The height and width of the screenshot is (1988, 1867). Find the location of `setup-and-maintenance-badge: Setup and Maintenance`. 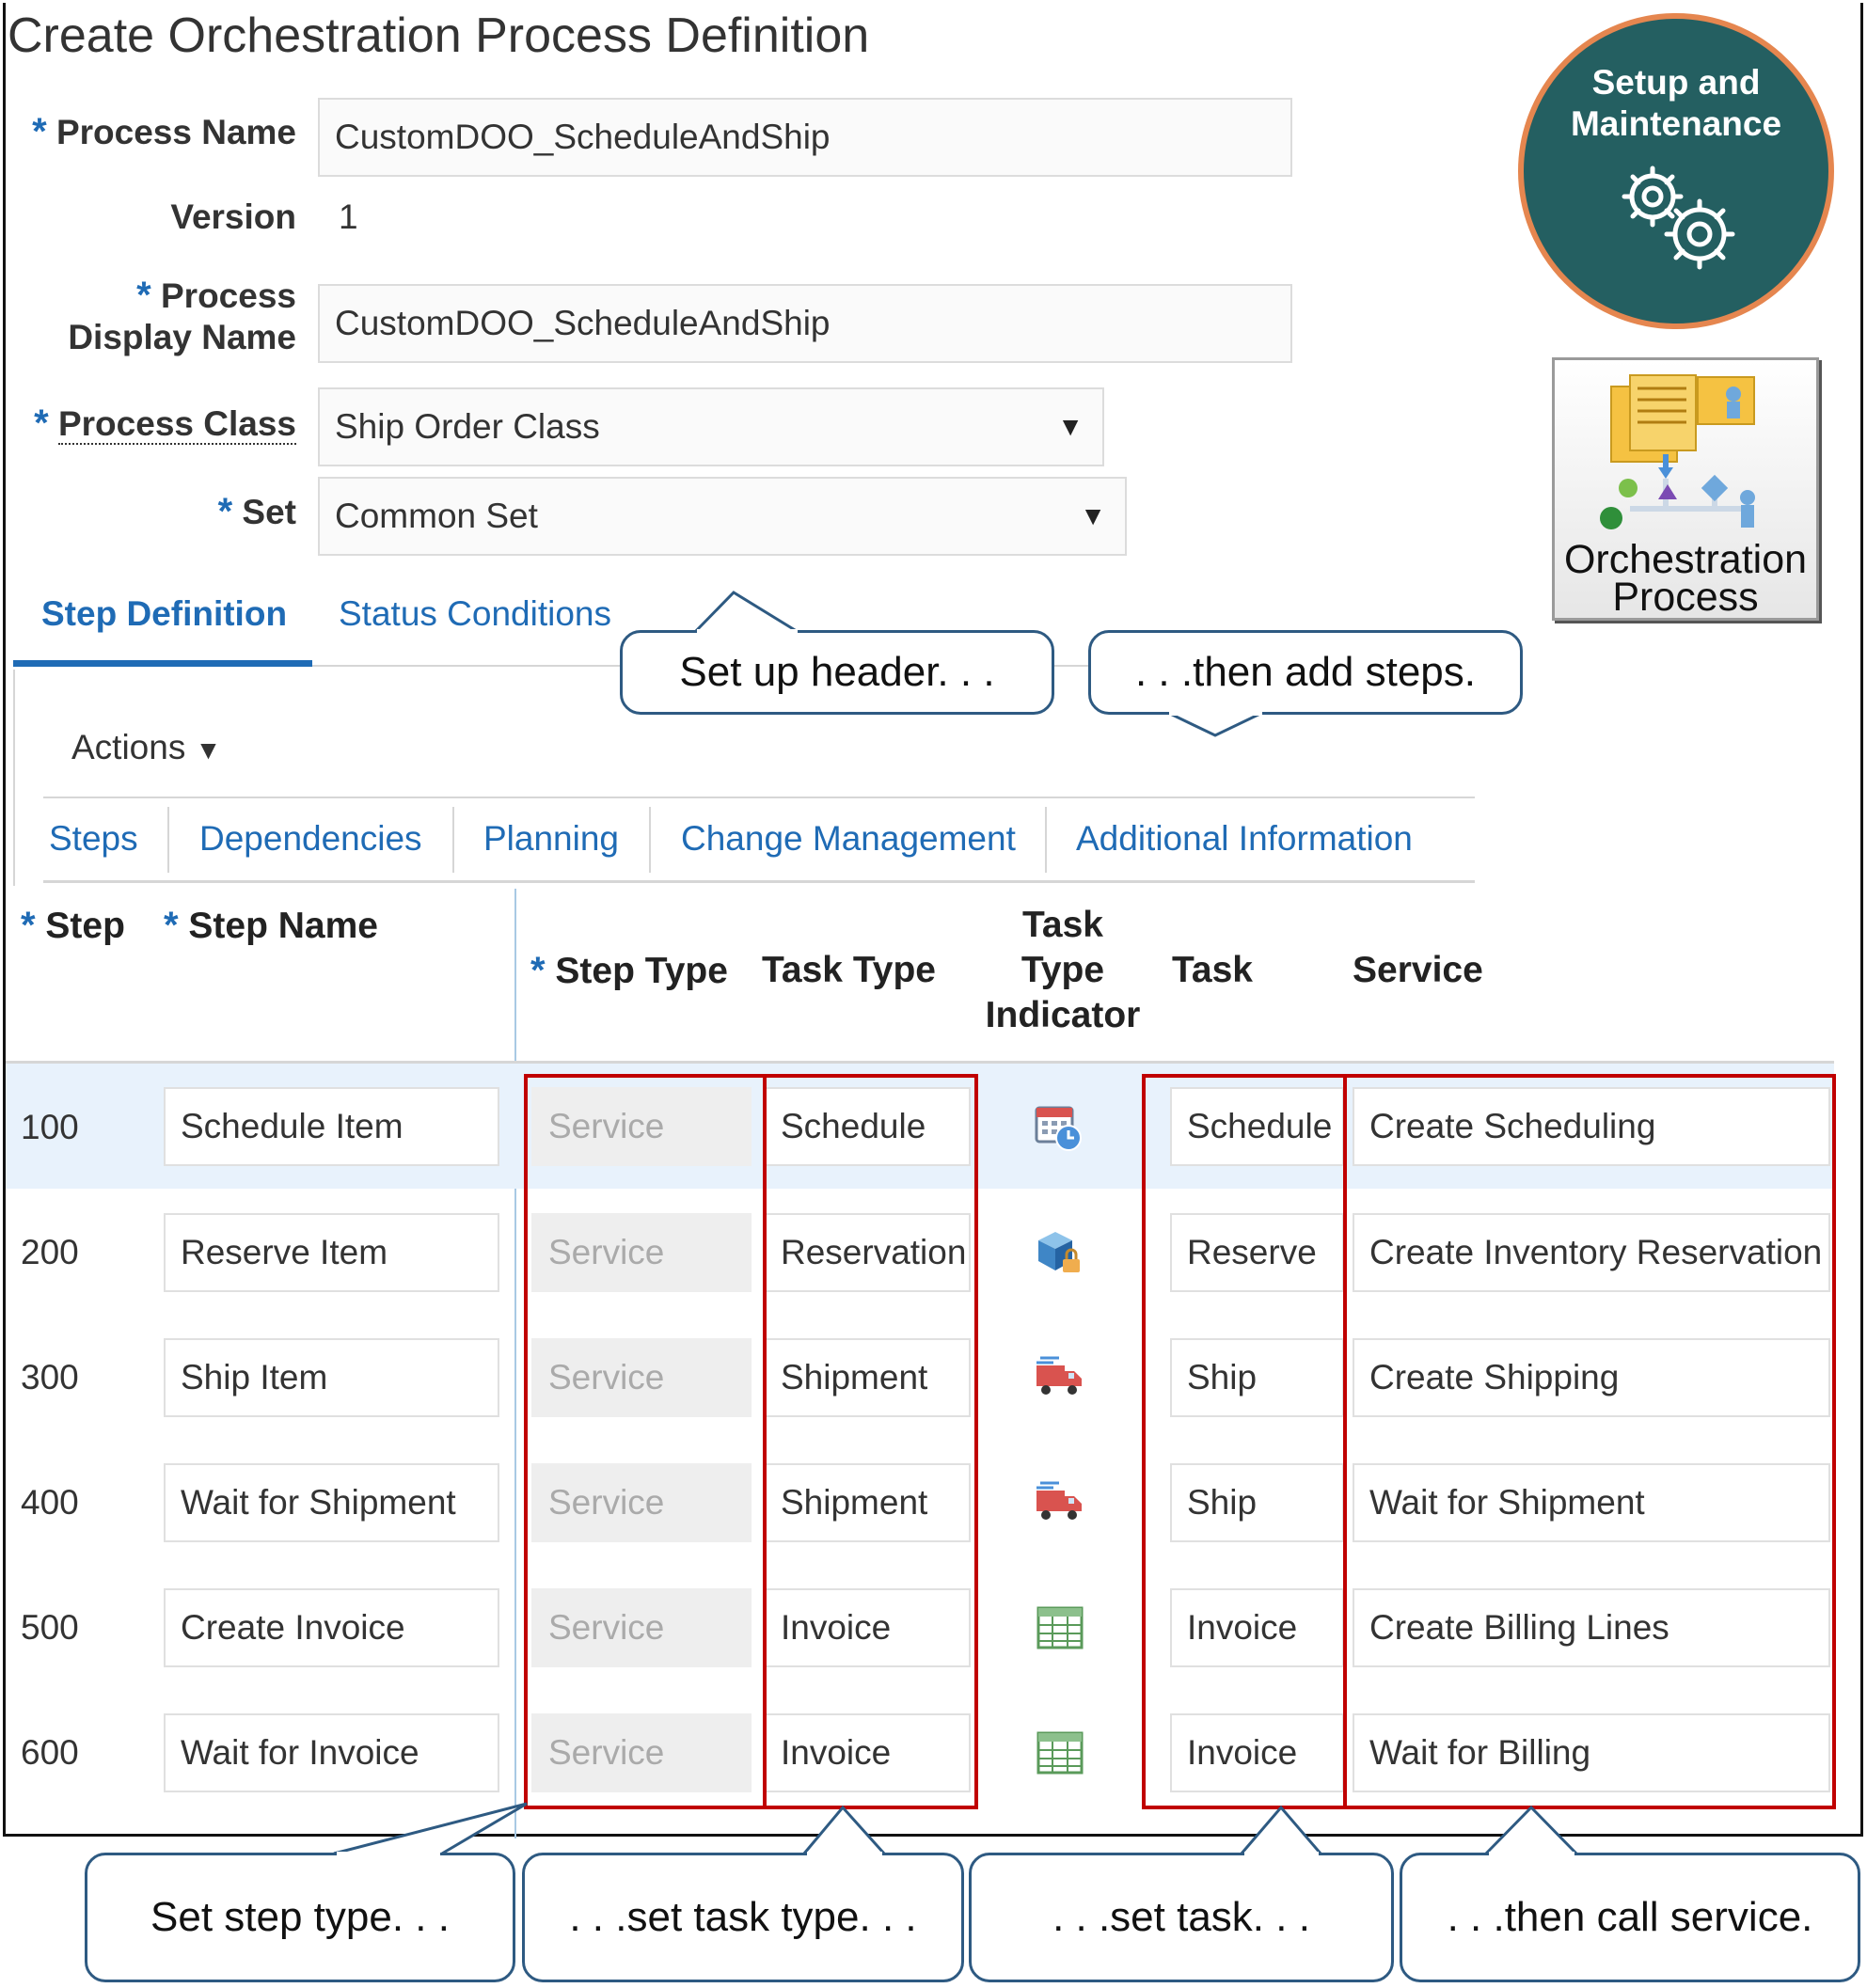

setup-and-maintenance-badge: Setup and Maintenance is located at coordinates (1676, 171).